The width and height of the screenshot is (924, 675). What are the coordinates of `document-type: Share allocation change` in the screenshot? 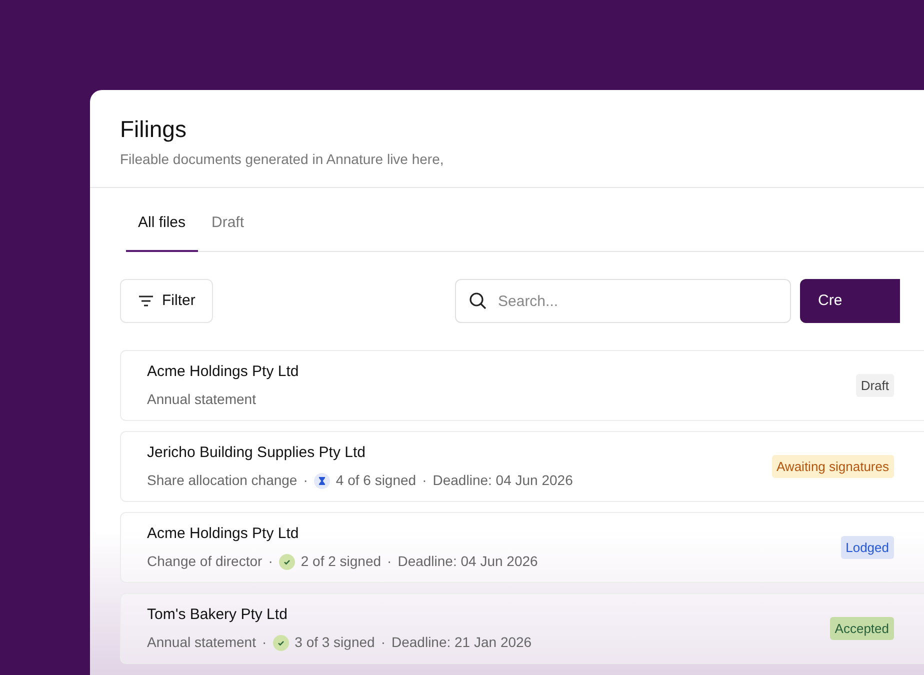 It's located at (222, 480).